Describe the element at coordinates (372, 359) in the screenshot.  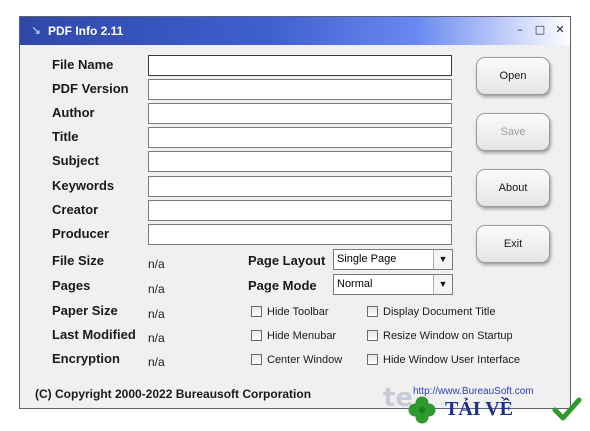
I see `hide-window-user-interface-checkbox` at that location.